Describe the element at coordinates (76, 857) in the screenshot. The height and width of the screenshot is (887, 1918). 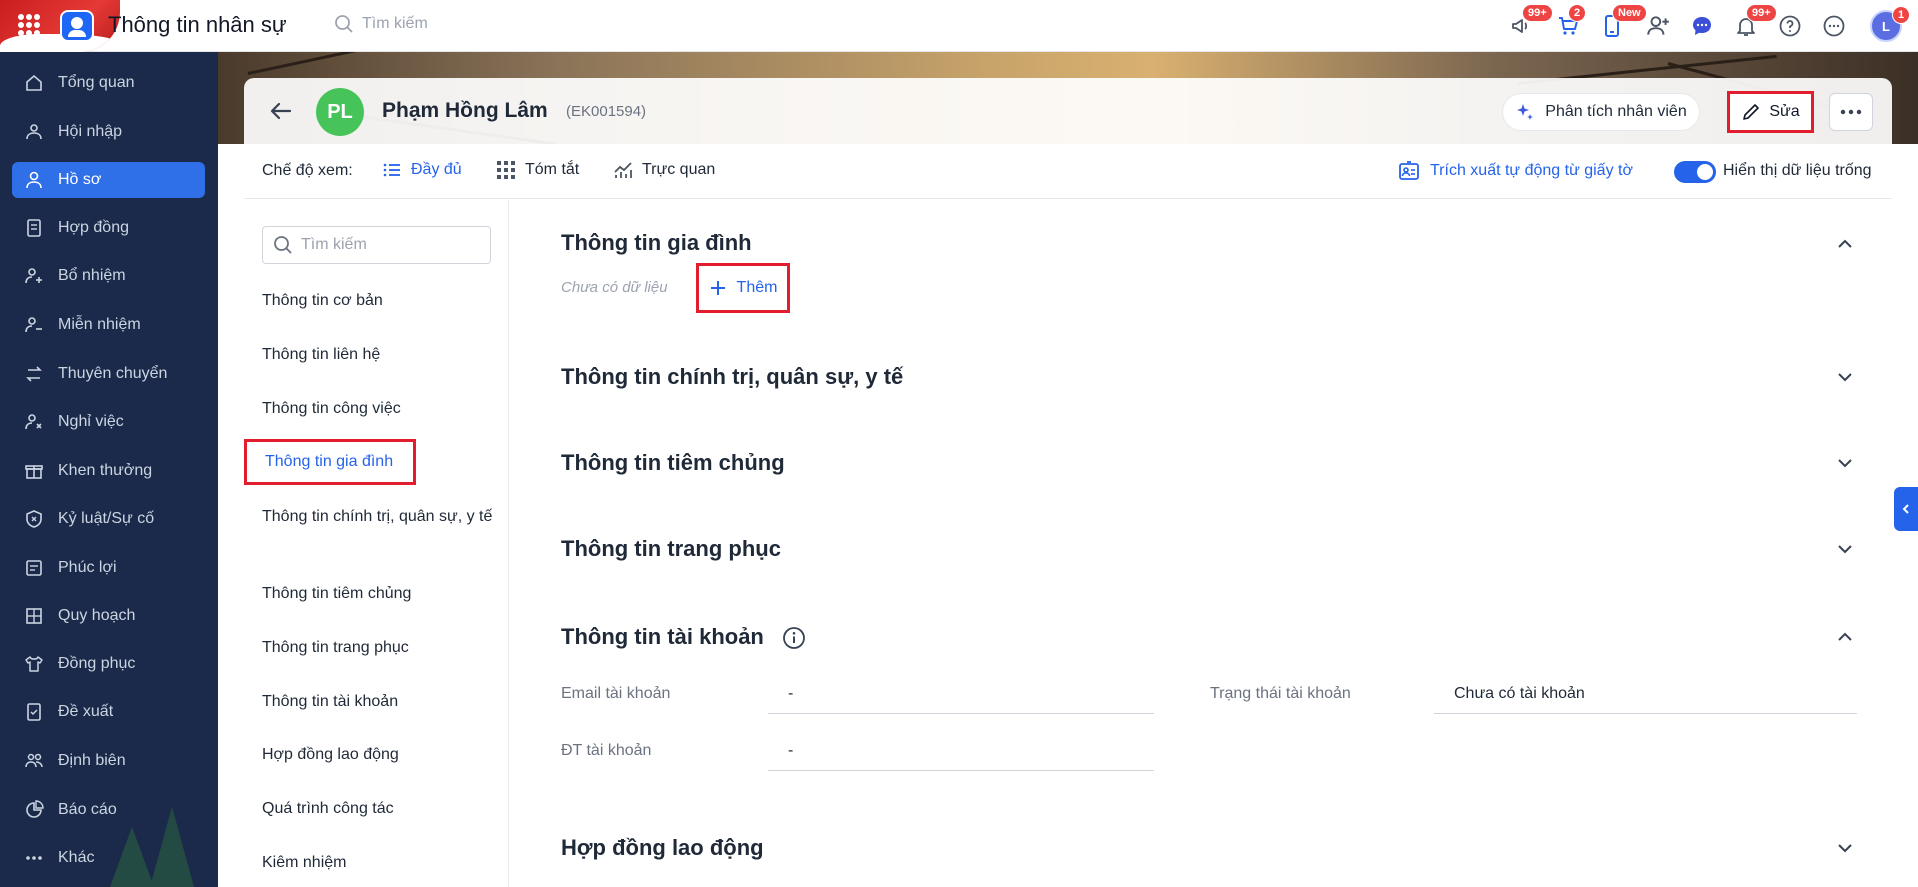
I see `sidebar-item-label: Khác` at that location.